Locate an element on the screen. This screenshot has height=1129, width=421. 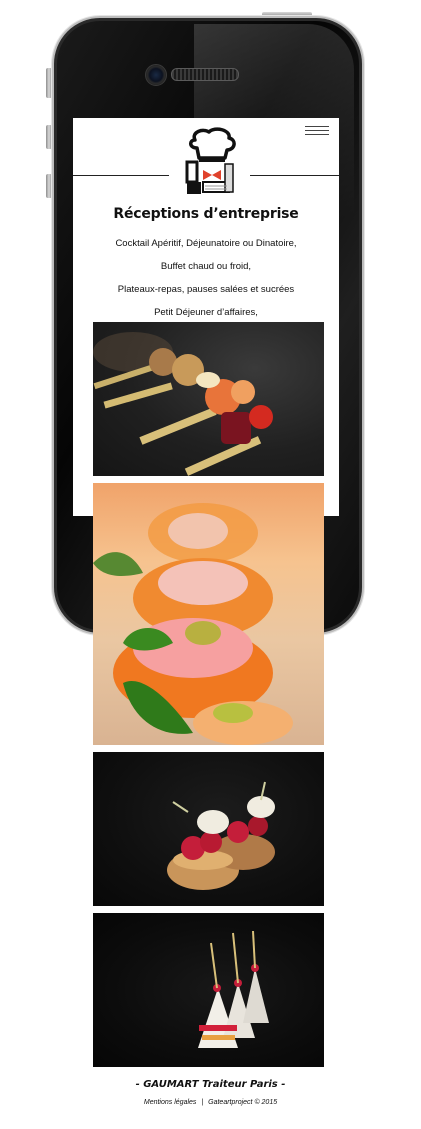
footer-links: Mentions légales | Gateartproject © 2015 is located at coordinates (210, 1102).